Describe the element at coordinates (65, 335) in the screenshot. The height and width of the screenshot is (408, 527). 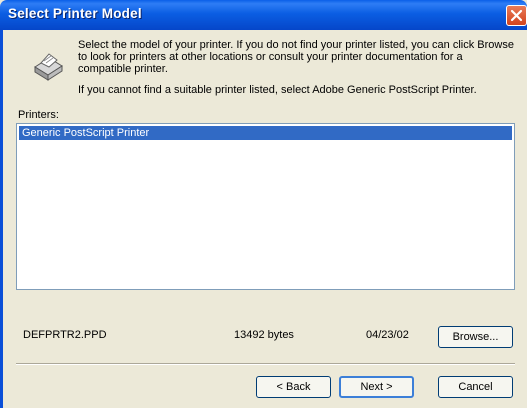
I see `ppd-filename: DEFPRTR2.PPD` at that location.